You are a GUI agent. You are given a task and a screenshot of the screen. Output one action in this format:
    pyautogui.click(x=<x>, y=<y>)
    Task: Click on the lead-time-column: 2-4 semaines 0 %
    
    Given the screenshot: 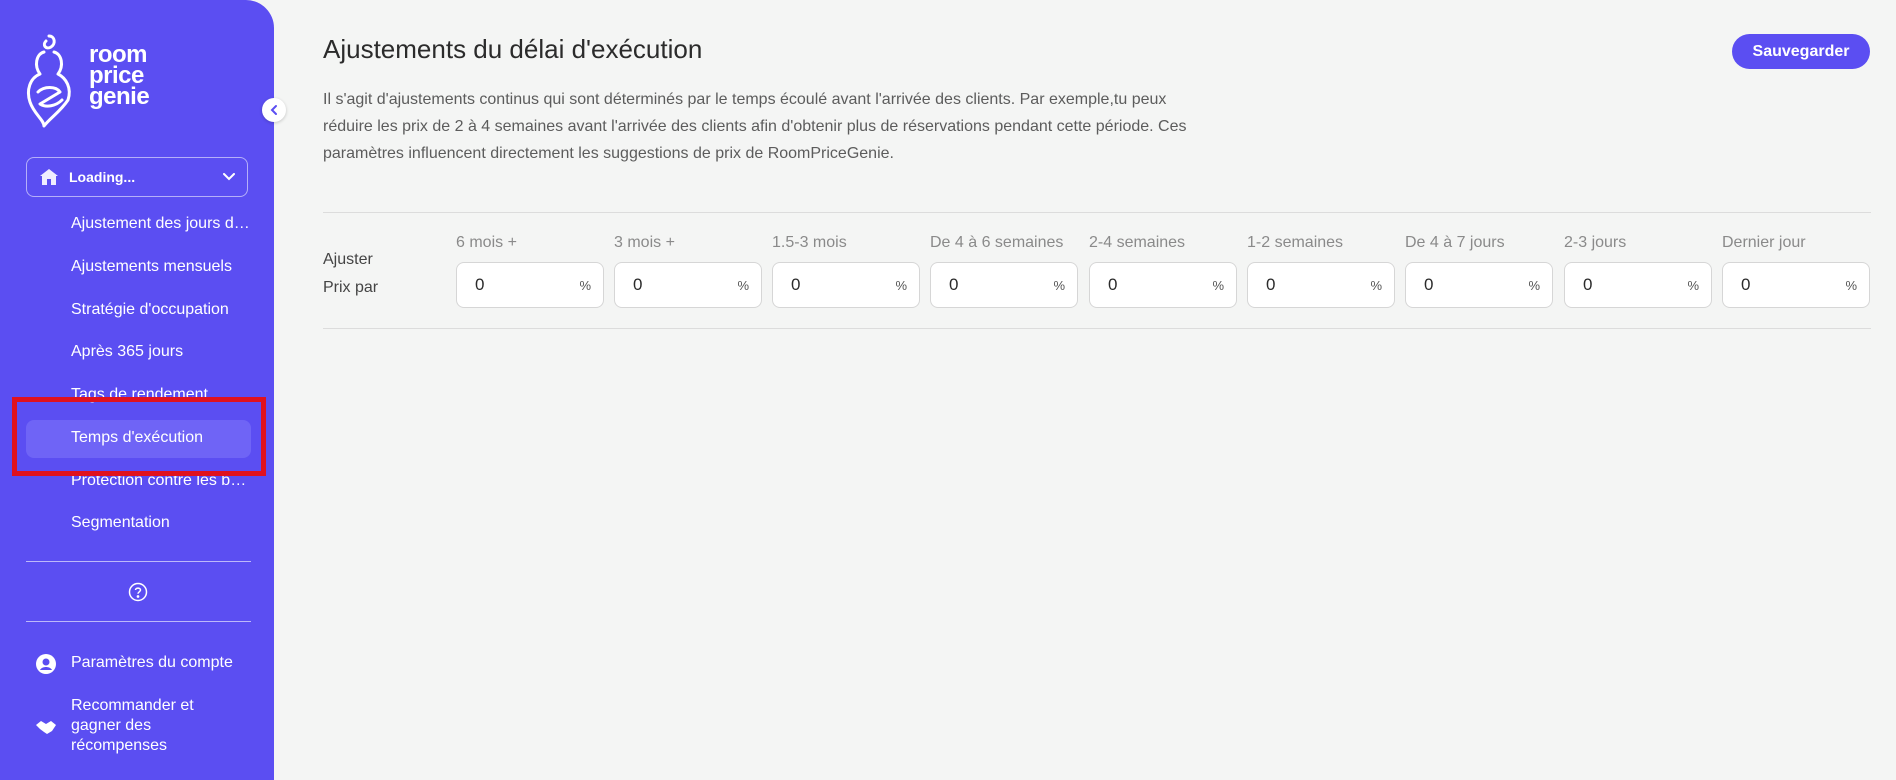 What is the action you would take?
    pyautogui.click(x=1163, y=271)
    